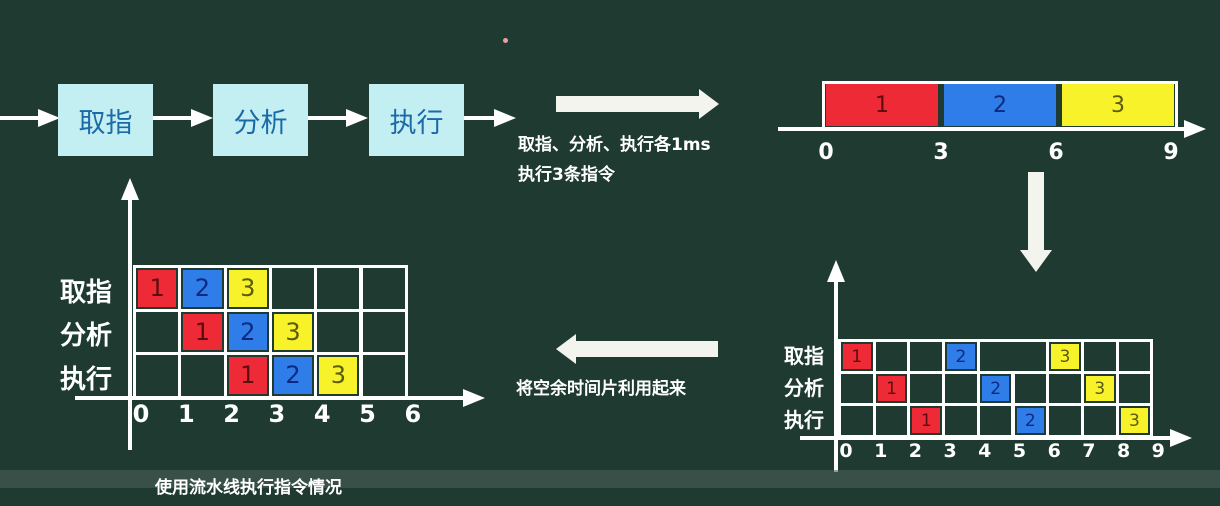  I want to click on note-line2: 执行3条指令, so click(566, 175).